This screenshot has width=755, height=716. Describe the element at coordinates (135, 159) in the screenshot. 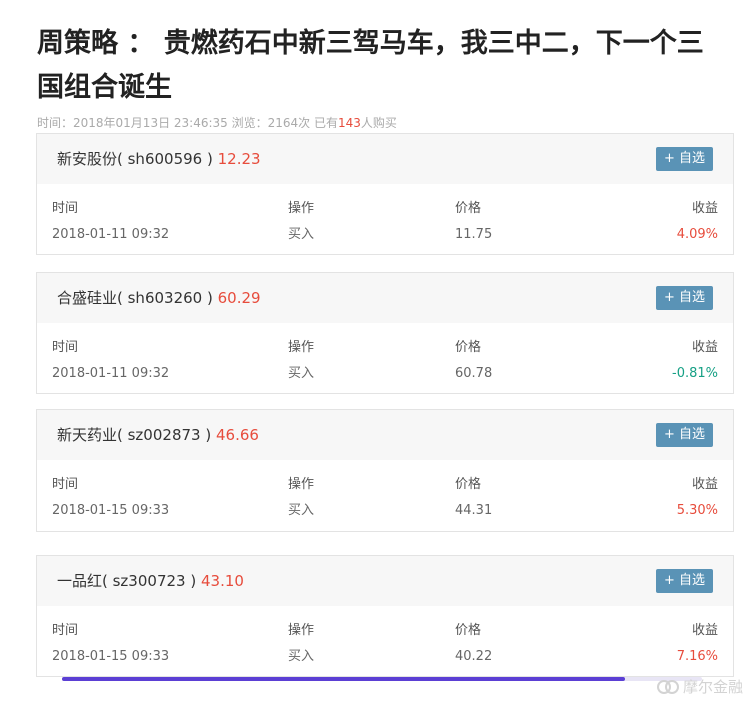

I see `stock-name: 新安股份( sh600596 )` at that location.